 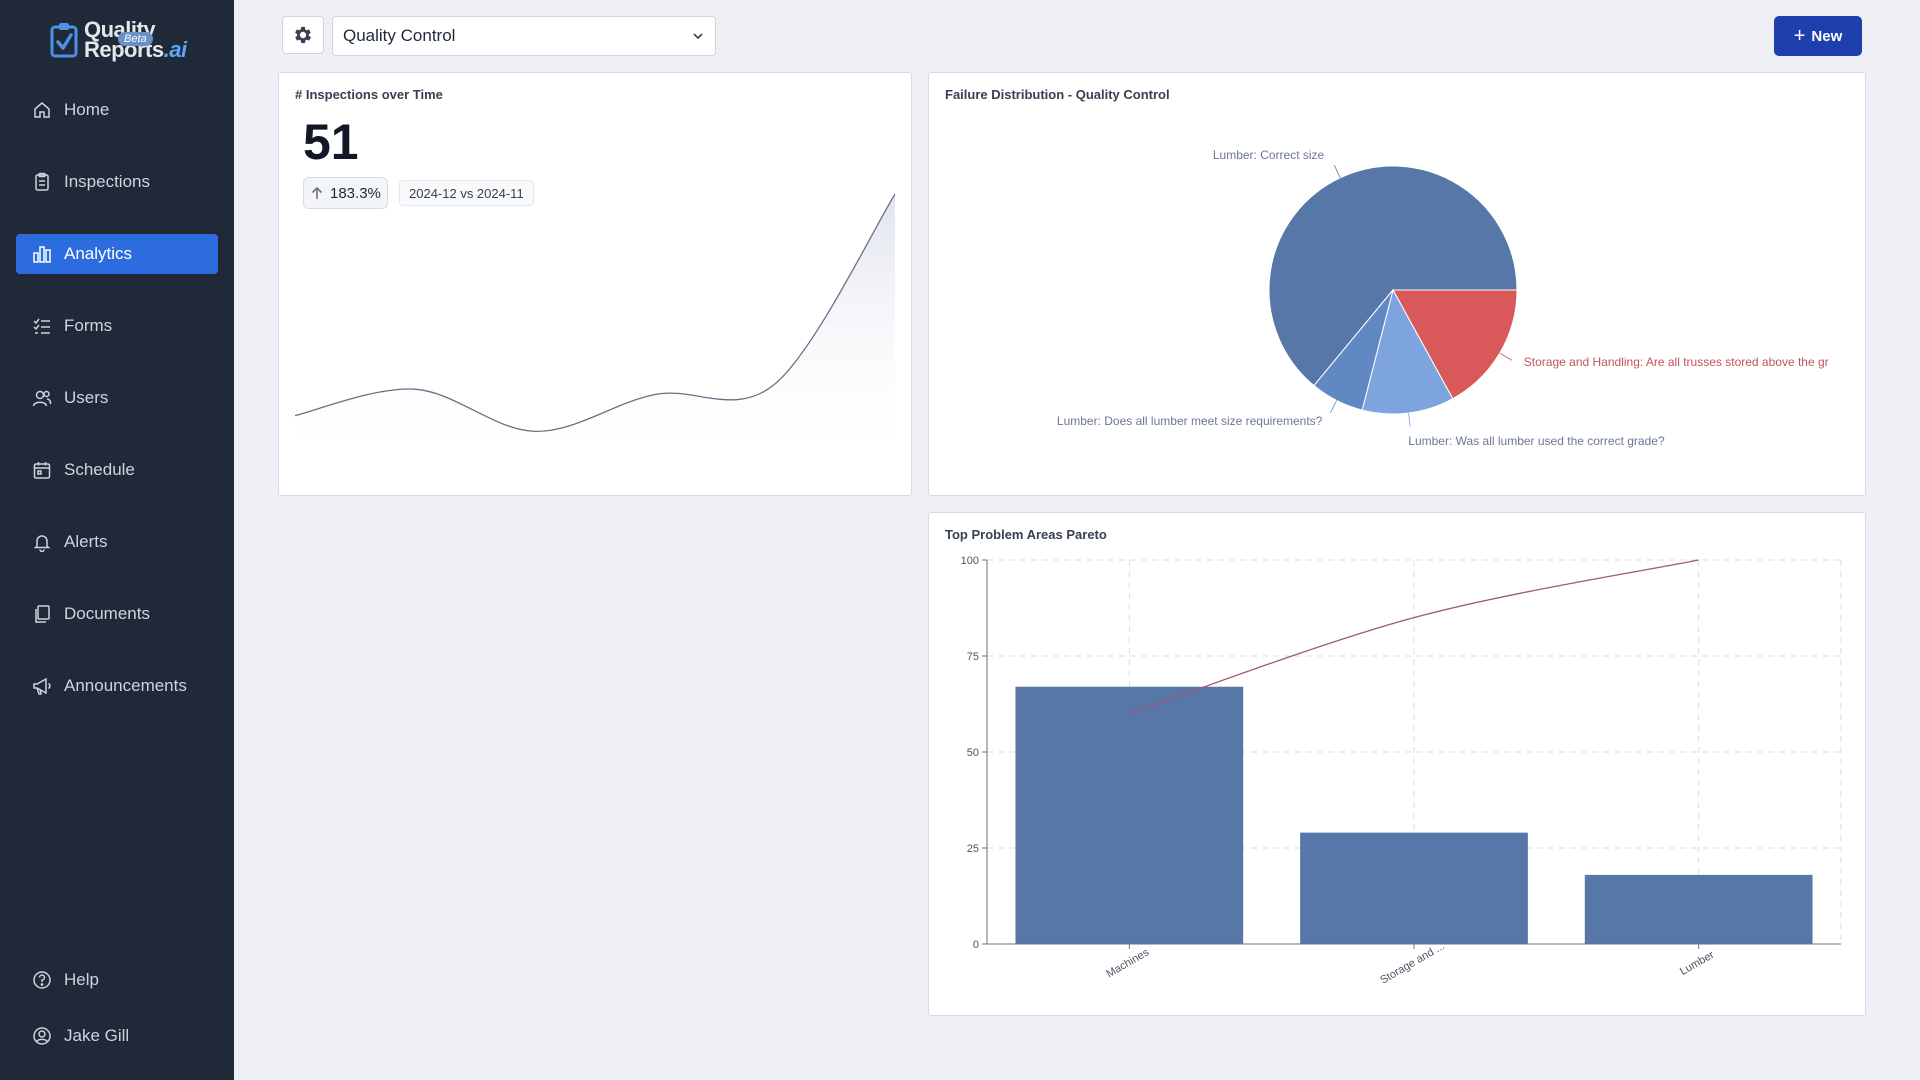 What do you see at coordinates (973, 753) in the screenshot?
I see `y-tick-label: 50` at bounding box center [973, 753].